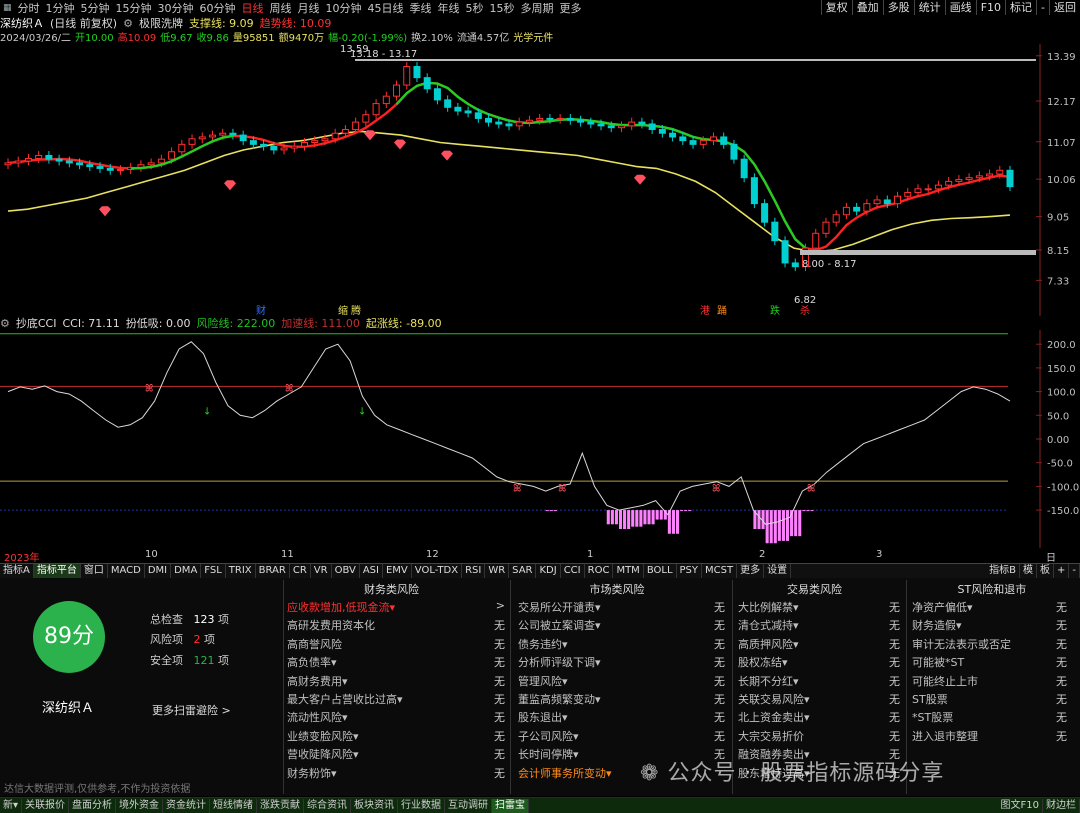 The height and width of the screenshot is (813, 1080). I want to click on risk-item: 可能终止上市 无, so click(989, 682).